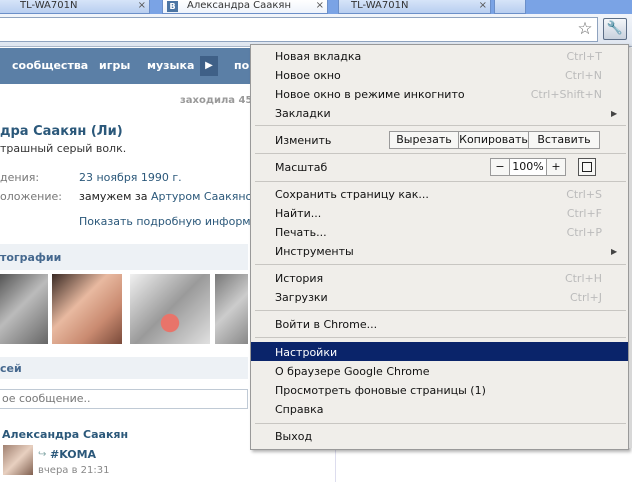 The height and width of the screenshot is (482, 632). I want to click on relationship-prefix: замужем за, so click(113, 196).